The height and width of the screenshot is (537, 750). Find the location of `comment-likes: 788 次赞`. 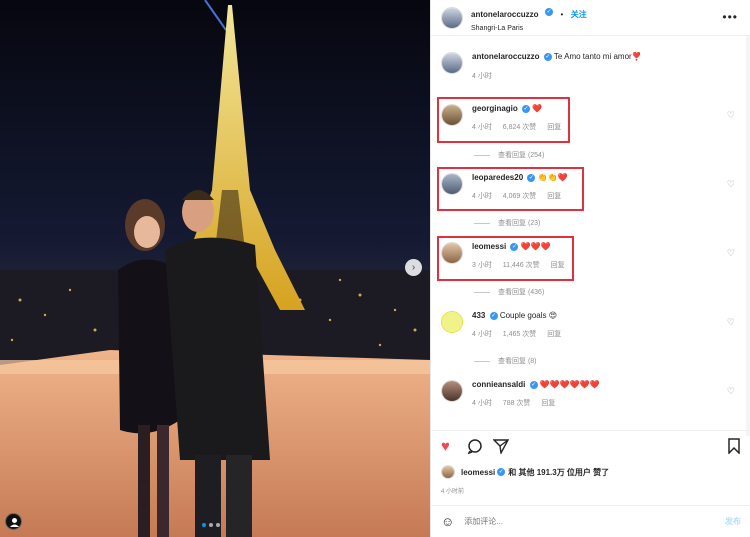

comment-likes: 788 次赞 is located at coordinates (517, 403).